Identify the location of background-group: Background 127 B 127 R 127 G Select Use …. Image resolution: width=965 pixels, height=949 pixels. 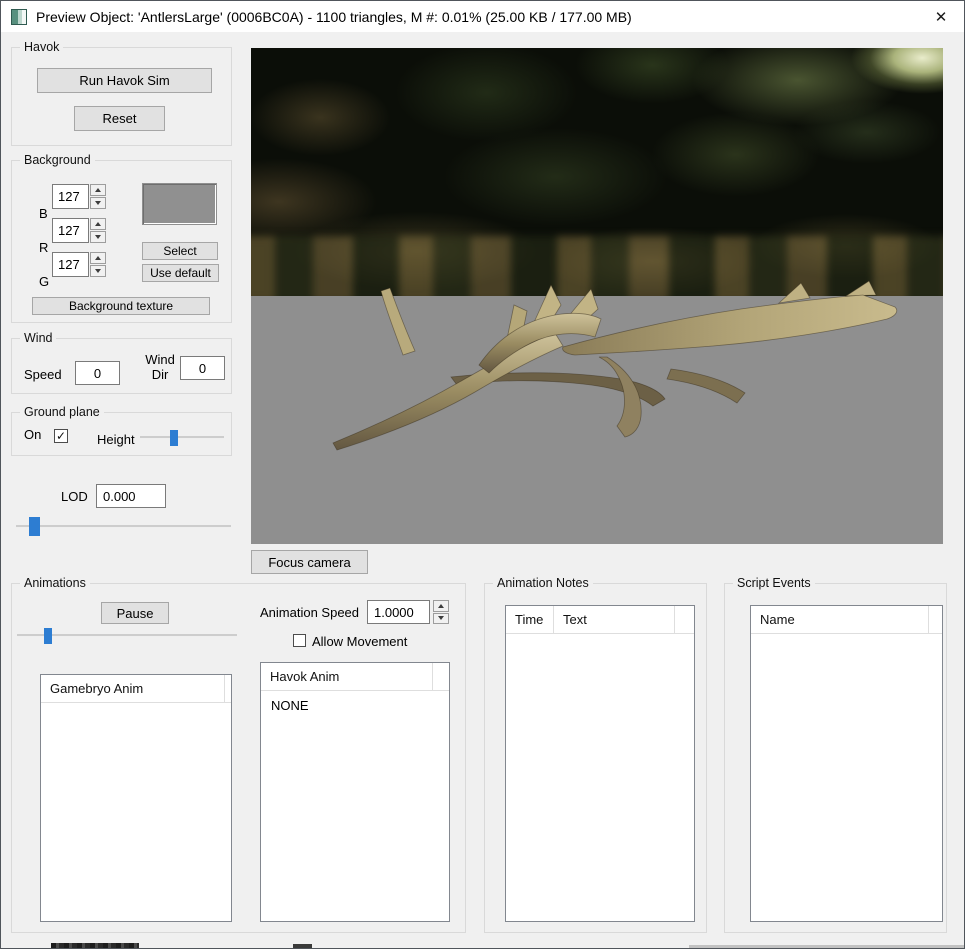
(121, 238).